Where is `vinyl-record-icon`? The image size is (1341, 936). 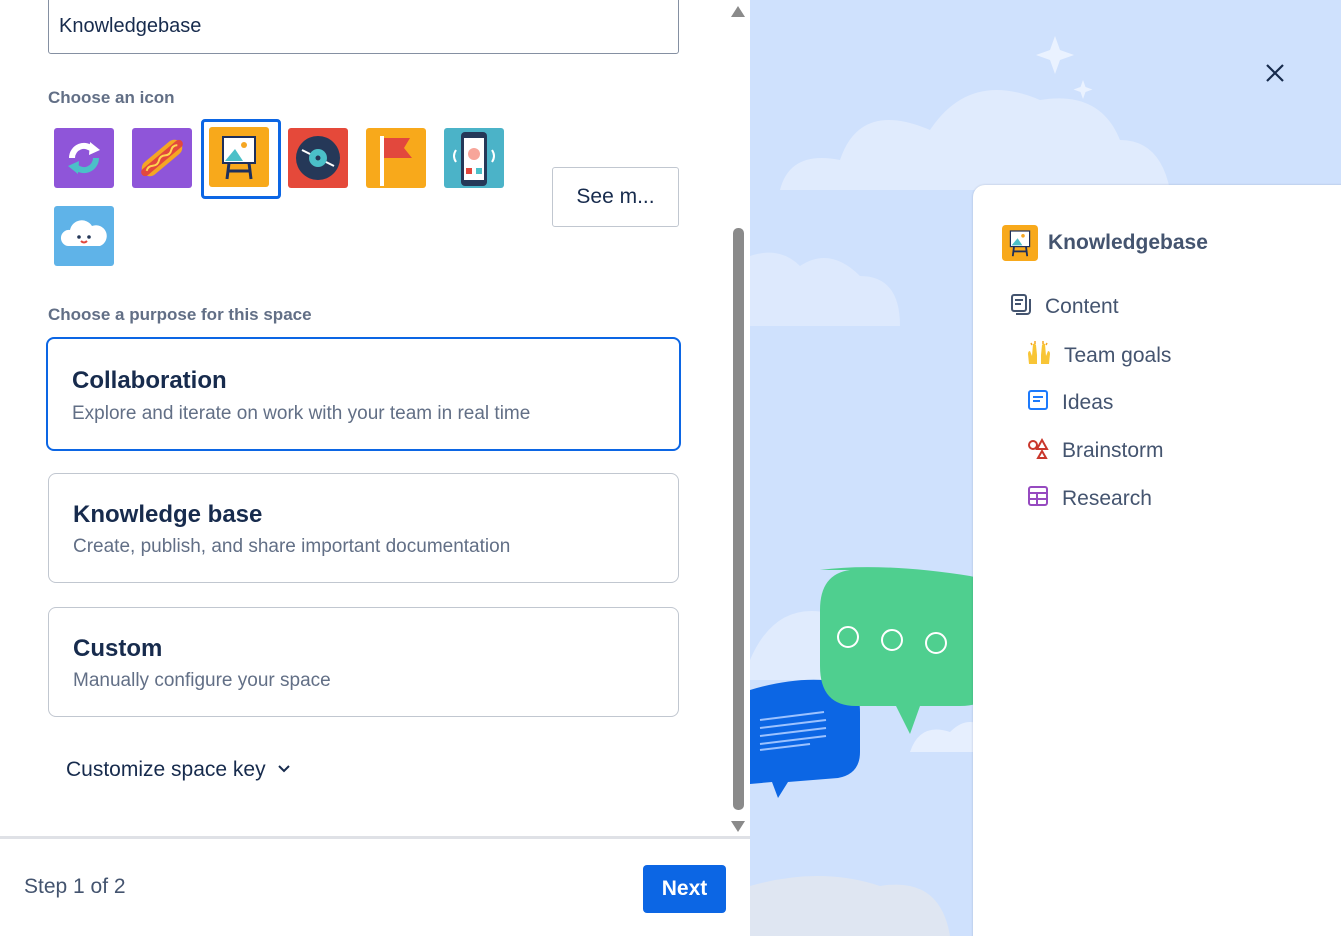 vinyl-record-icon is located at coordinates (318, 158).